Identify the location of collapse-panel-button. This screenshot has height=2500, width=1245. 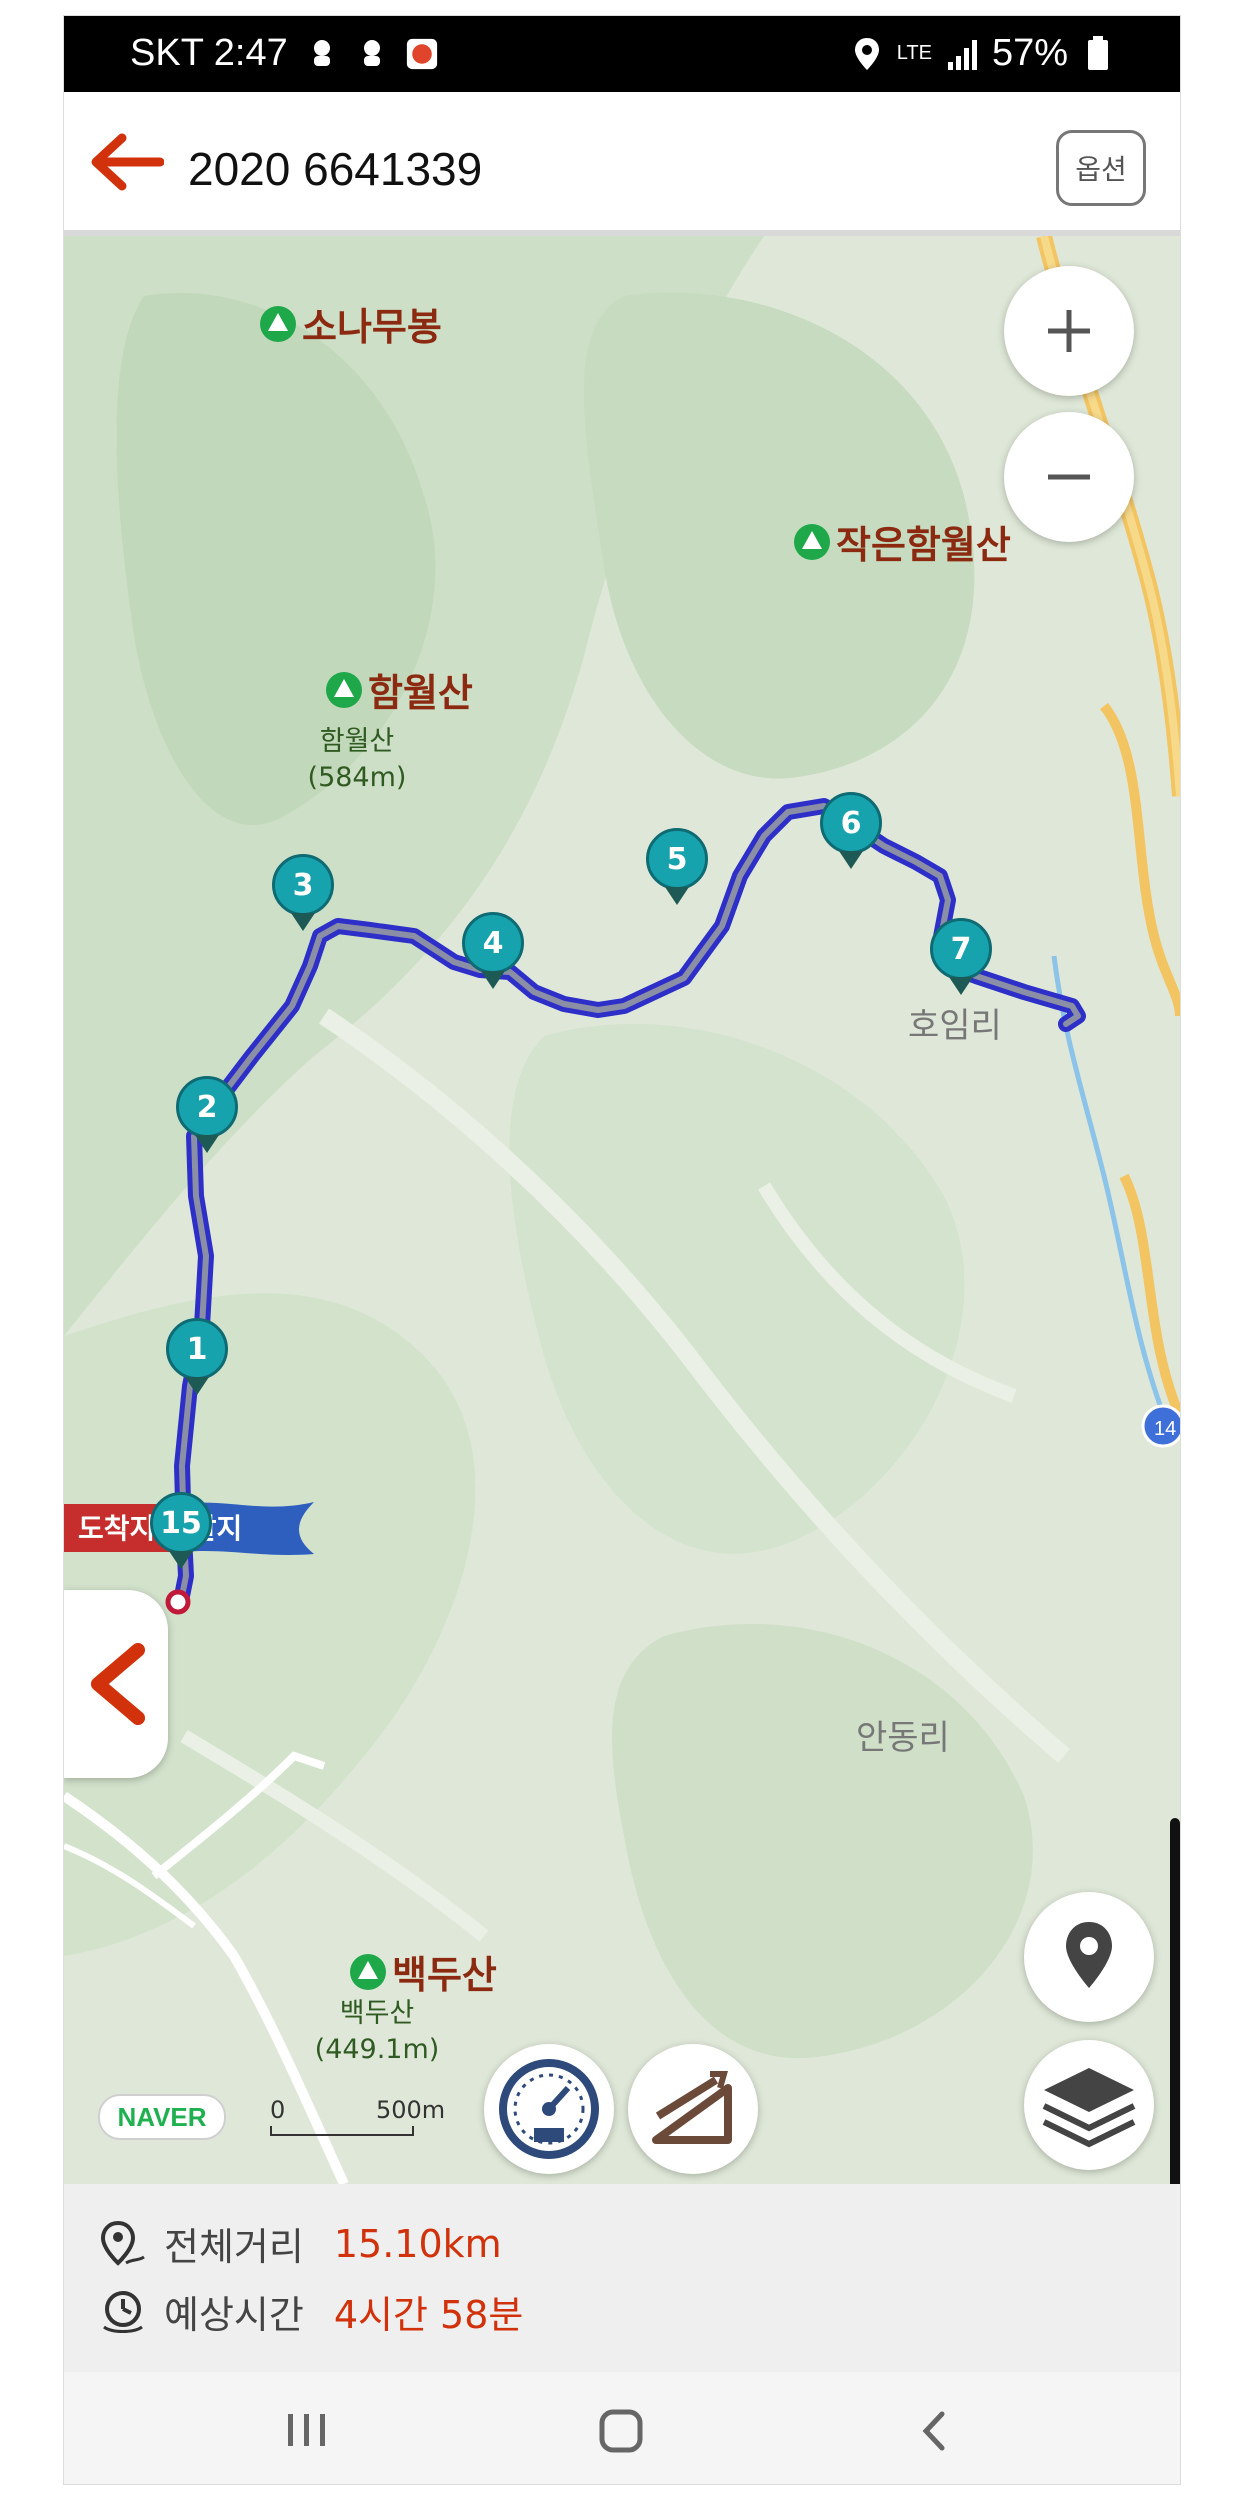
(116, 1684).